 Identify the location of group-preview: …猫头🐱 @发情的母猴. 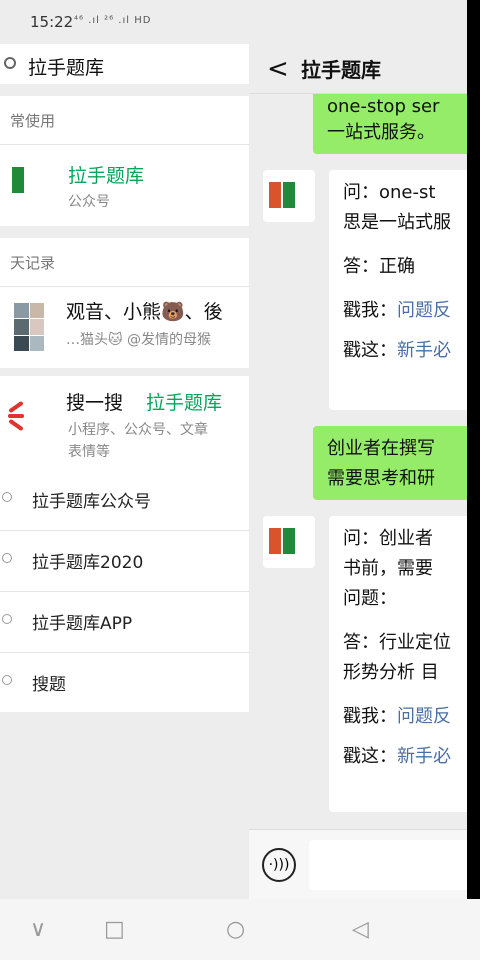
(139, 340).